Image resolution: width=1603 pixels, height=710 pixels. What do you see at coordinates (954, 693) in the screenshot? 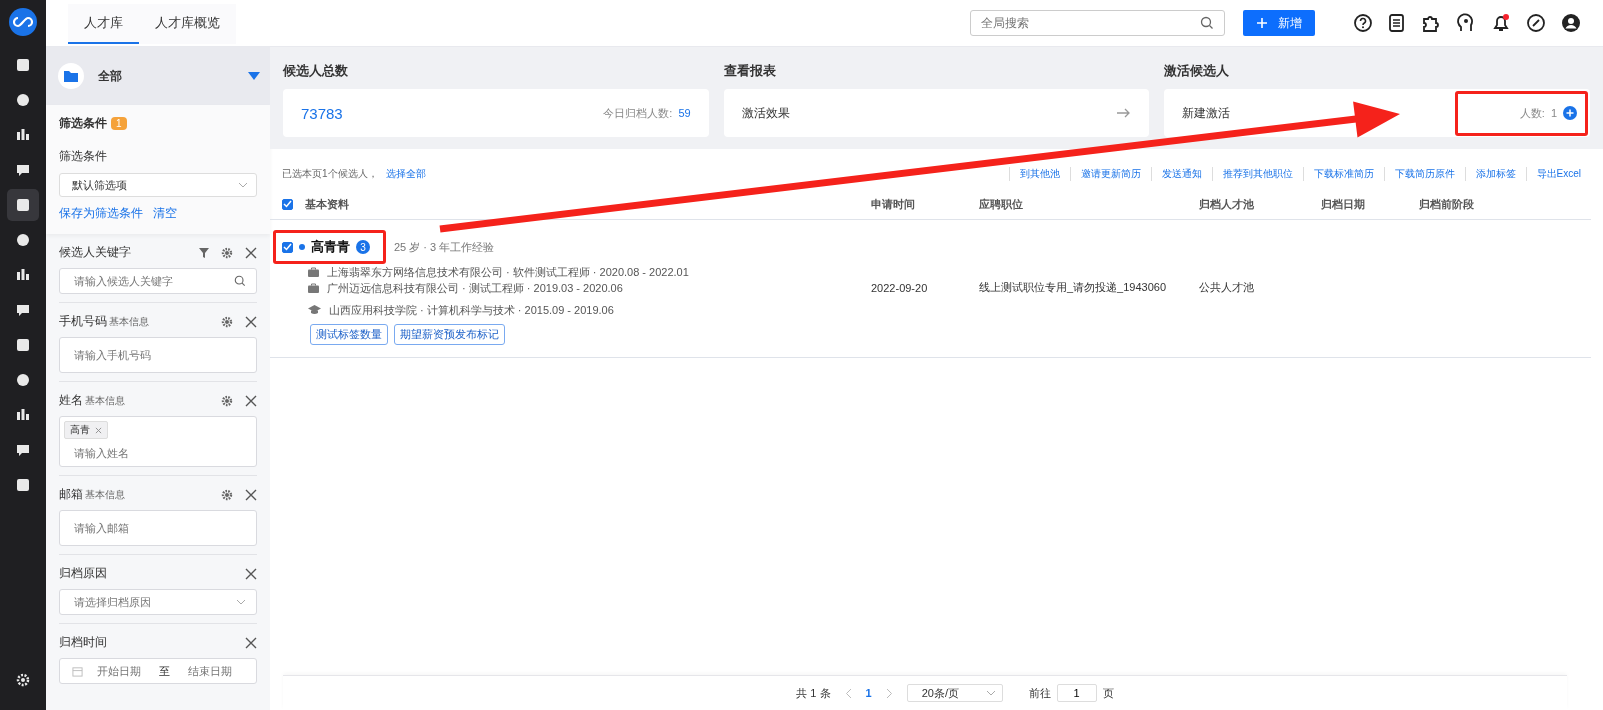
I see `page-size-dropdown: 20条/页` at bounding box center [954, 693].